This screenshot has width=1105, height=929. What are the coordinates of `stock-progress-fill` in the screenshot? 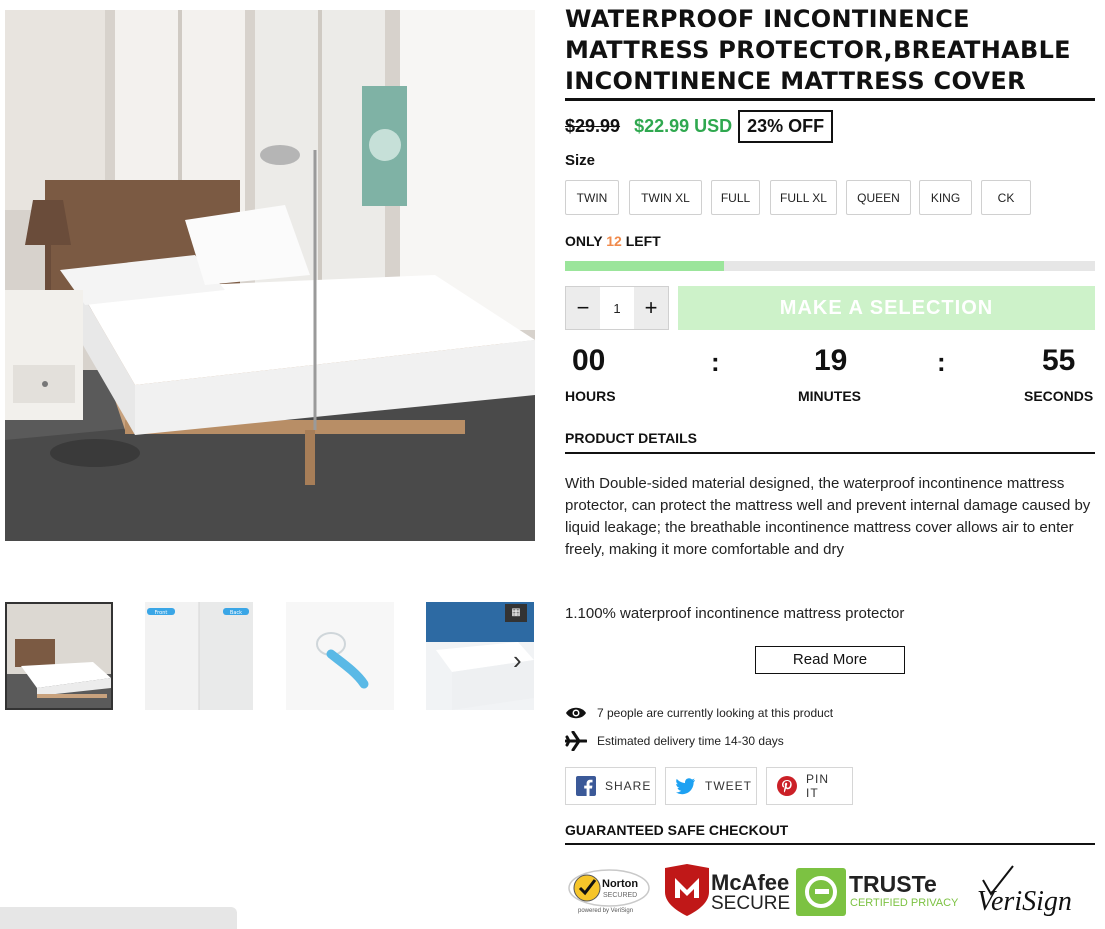 It's located at (644, 266).